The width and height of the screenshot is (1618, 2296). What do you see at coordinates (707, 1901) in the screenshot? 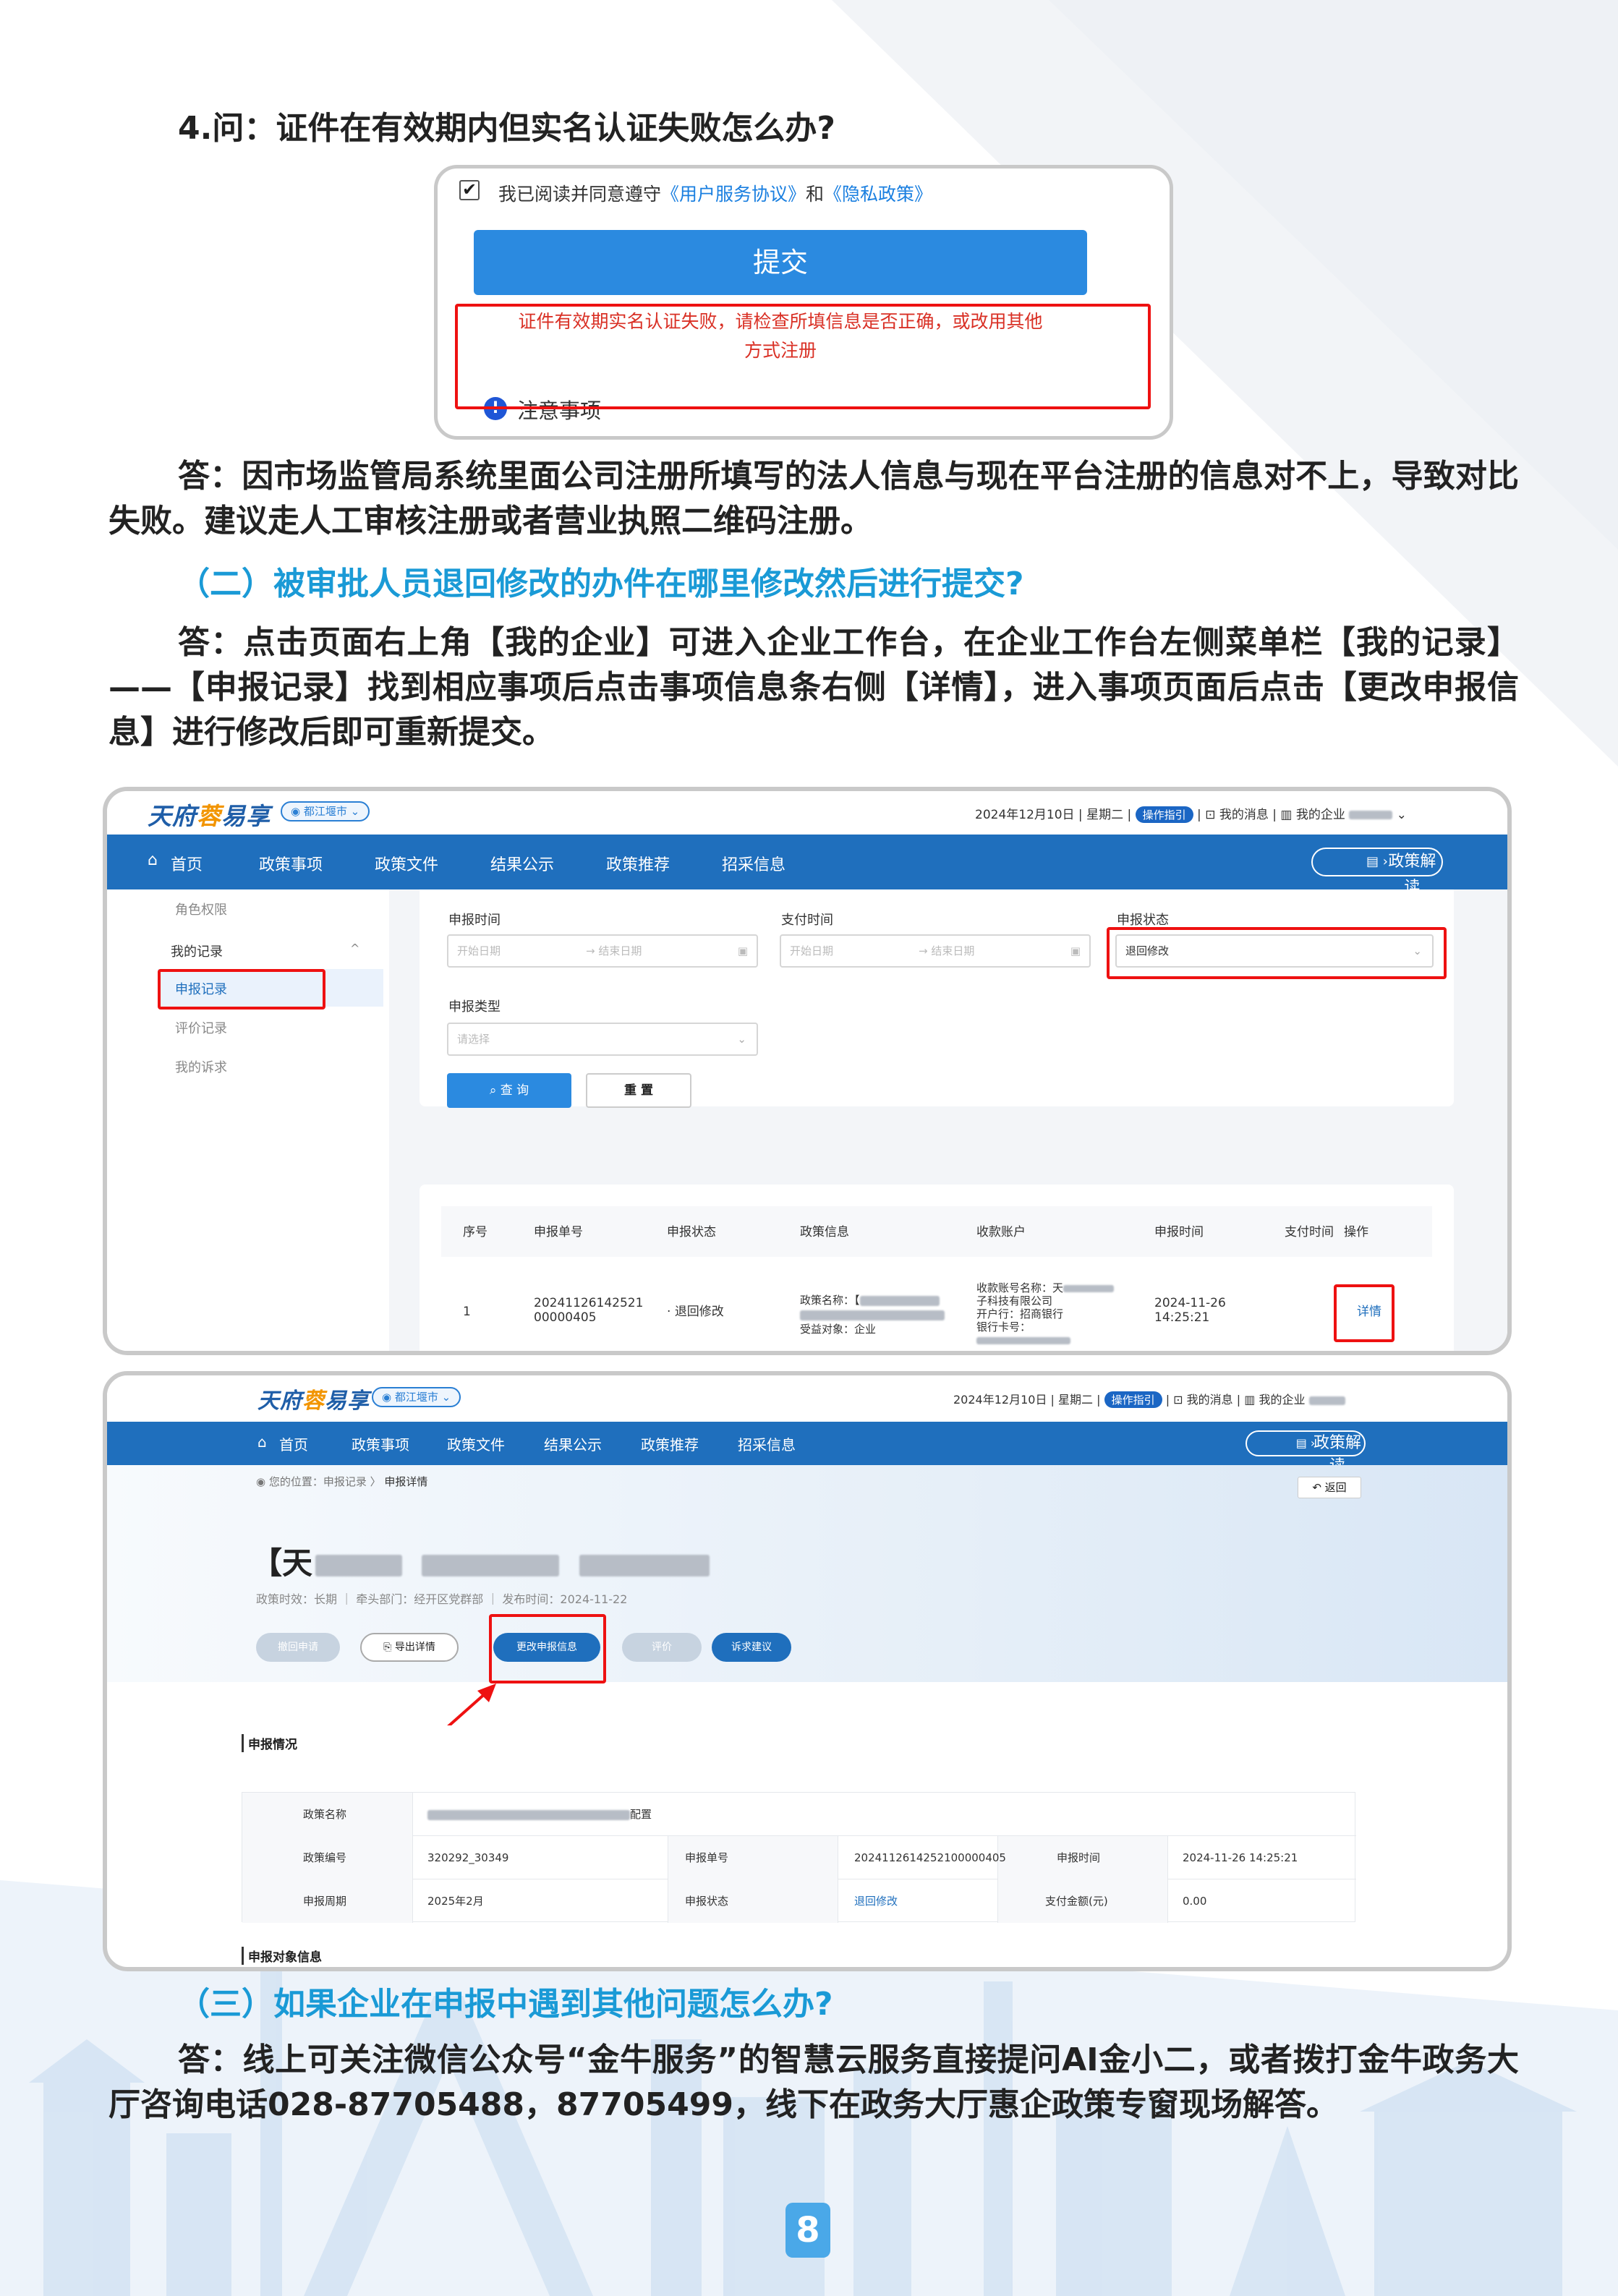
I see `label-status: 申报状态` at bounding box center [707, 1901].